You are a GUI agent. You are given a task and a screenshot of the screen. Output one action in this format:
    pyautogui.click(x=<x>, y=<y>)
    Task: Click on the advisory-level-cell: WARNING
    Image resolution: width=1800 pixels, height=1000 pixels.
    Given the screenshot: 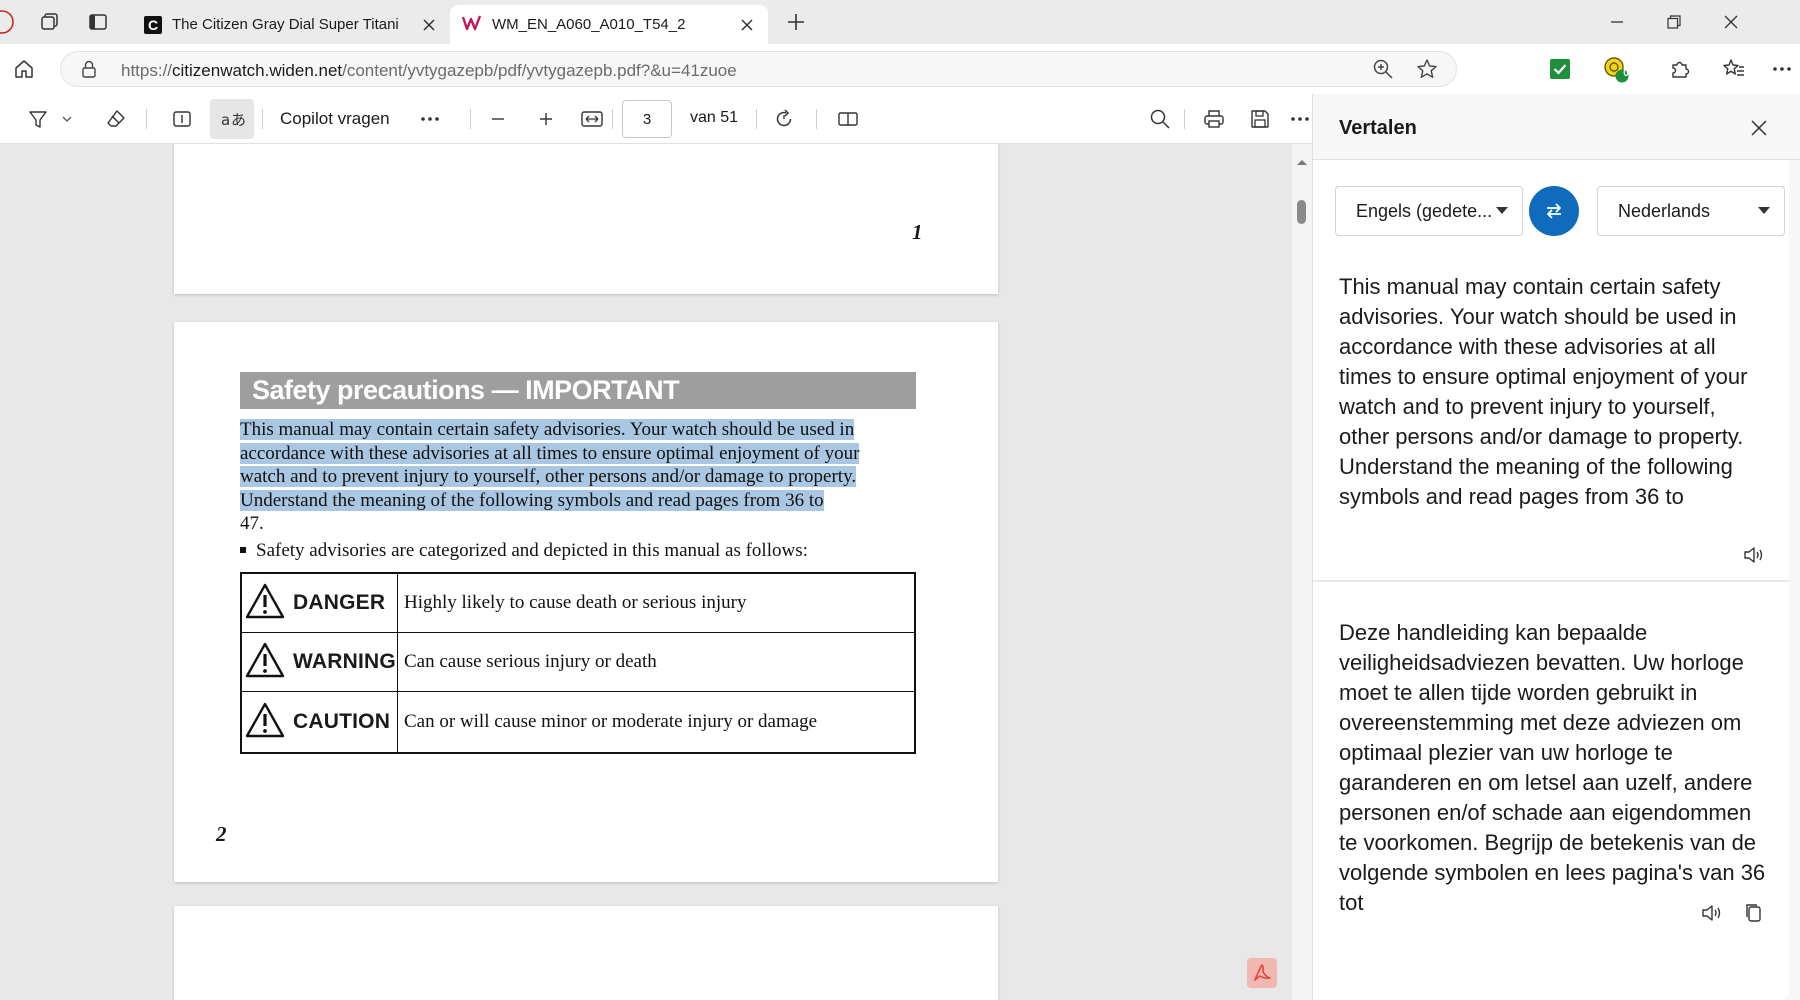 What is the action you would take?
    pyautogui.click(x=320, y=662)
    